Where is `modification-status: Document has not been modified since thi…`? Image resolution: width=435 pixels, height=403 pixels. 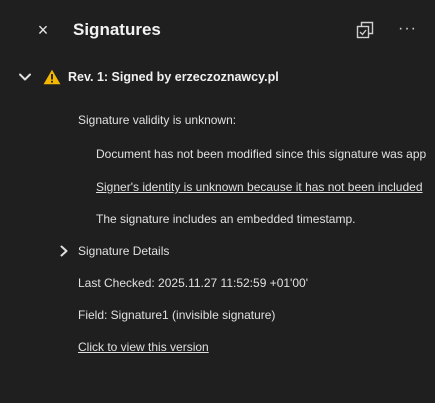
modification-status: Document has not been modified since thi… is located at coordinates (261, 154).